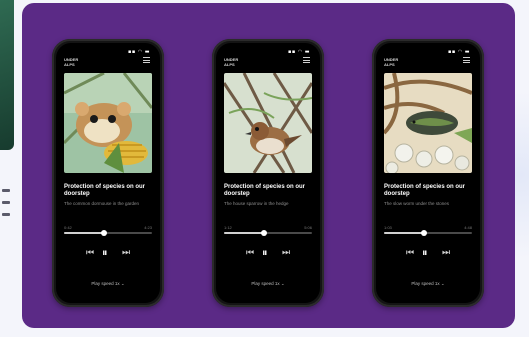  Describe the element at coordinates (388, 227) in the screenshot. I see `time-elapsed: 1:03` at that location.